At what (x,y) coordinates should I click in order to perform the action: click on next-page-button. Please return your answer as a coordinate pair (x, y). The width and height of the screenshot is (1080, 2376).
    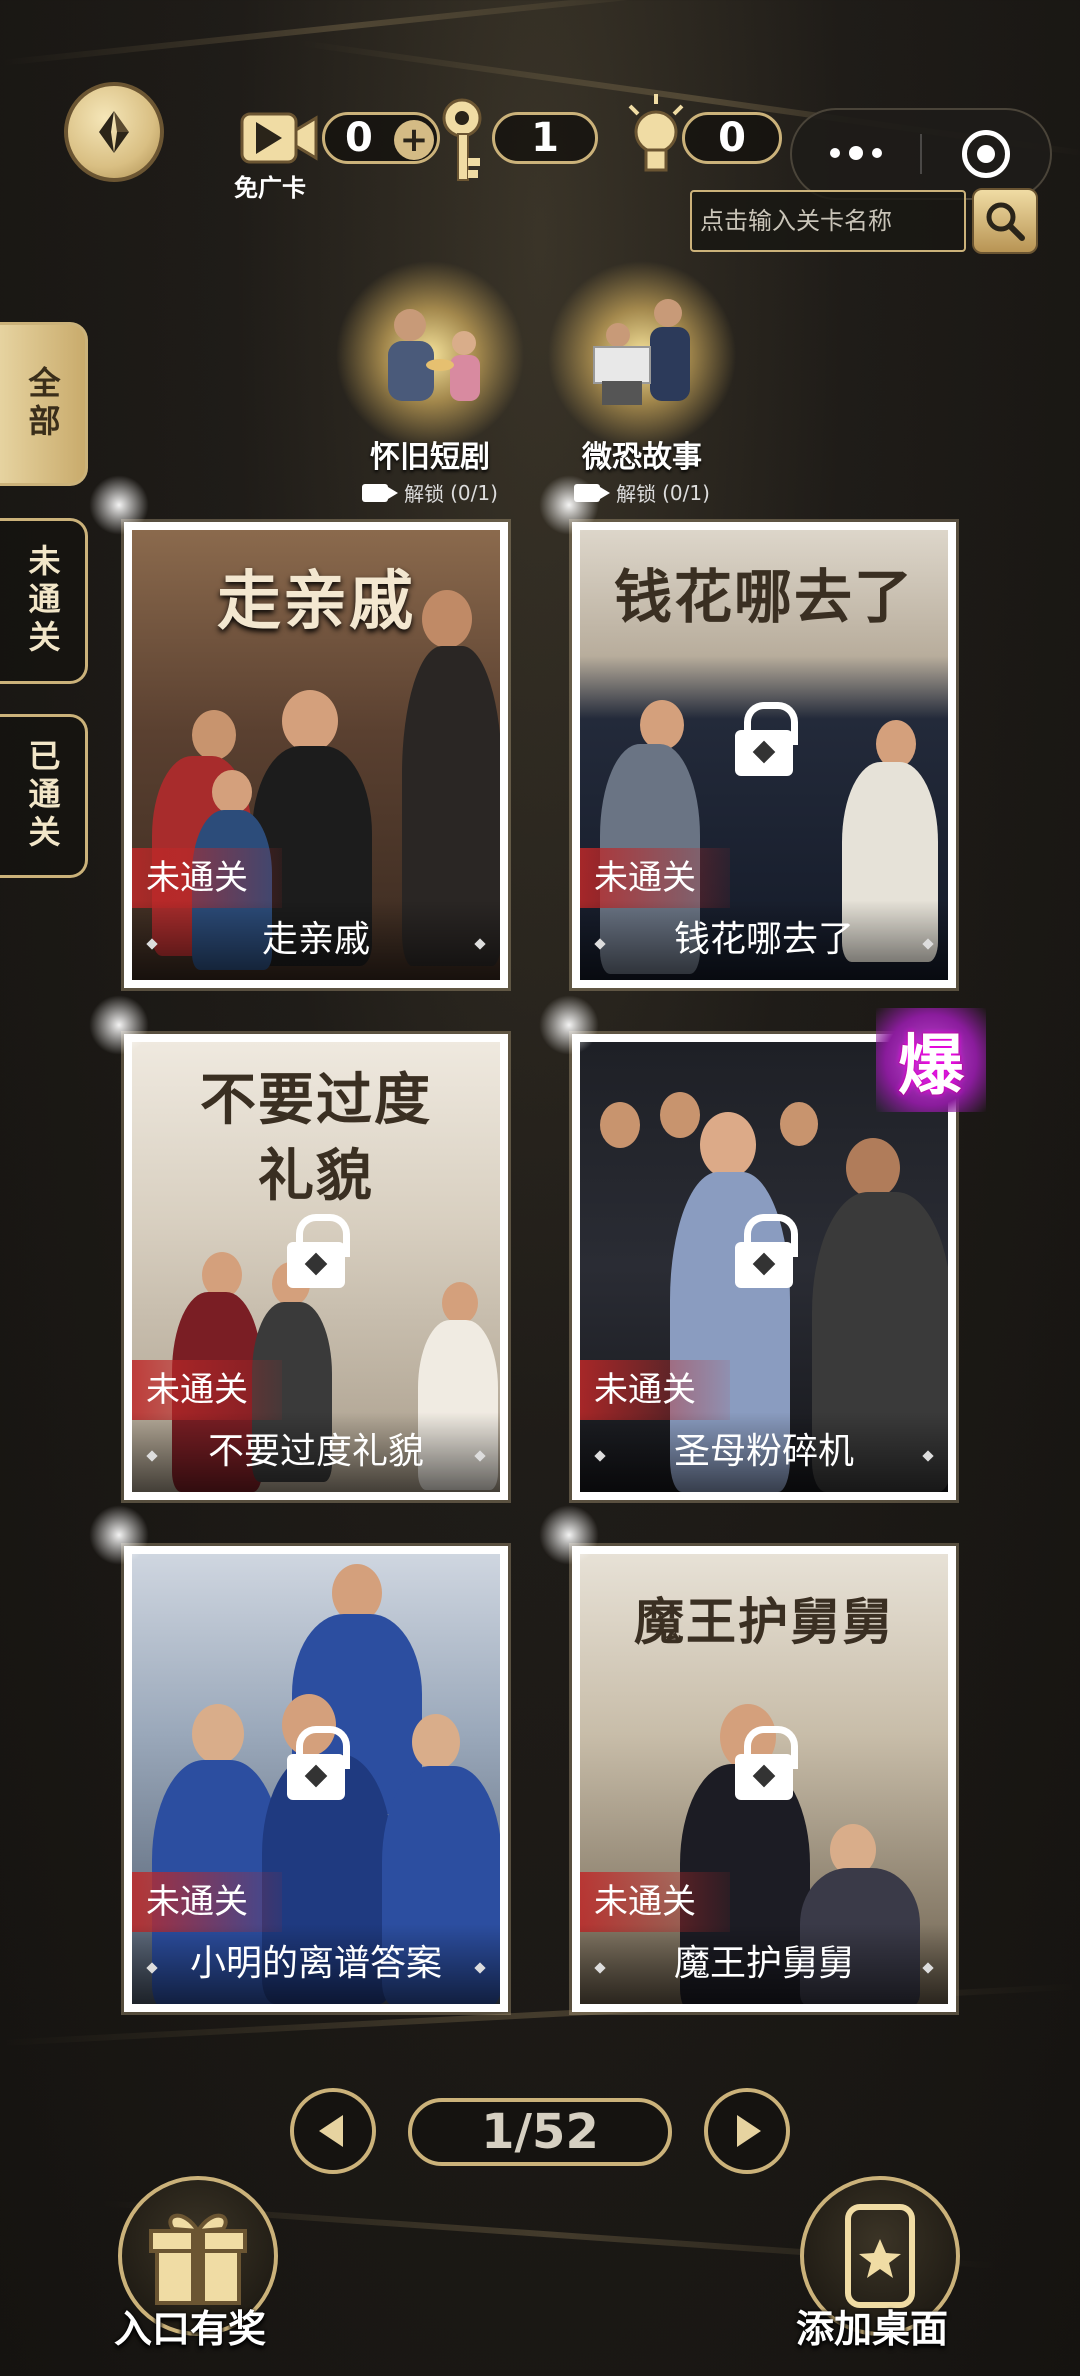
    Looking at the image, I should click on (747, 2131).